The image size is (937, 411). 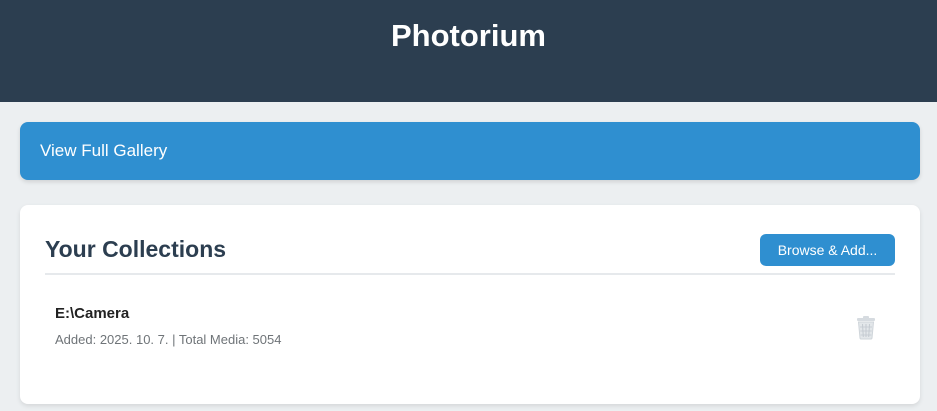 What do you see at coordinates (470, 151) in the screenshot?
I see `view-full-gallery-button: View Full Gallery` at bounding box center [470, 151].